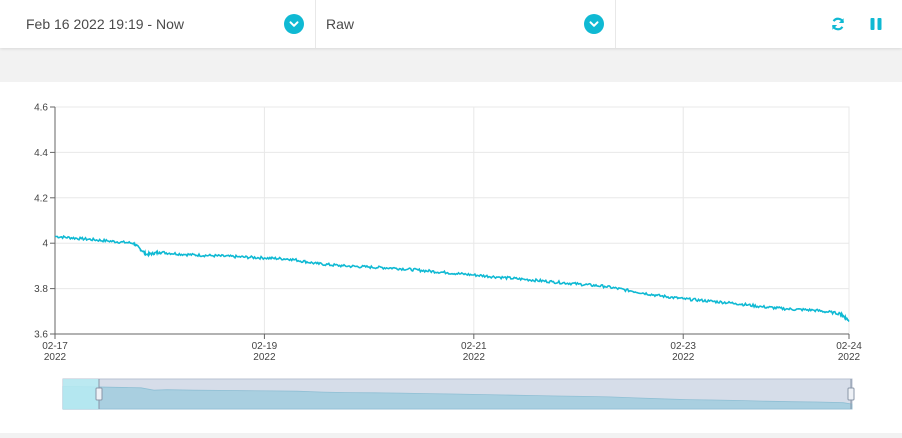  I want to click on time-range-value: Feb 16 2022 19:19 - Now, so click(105, 24).